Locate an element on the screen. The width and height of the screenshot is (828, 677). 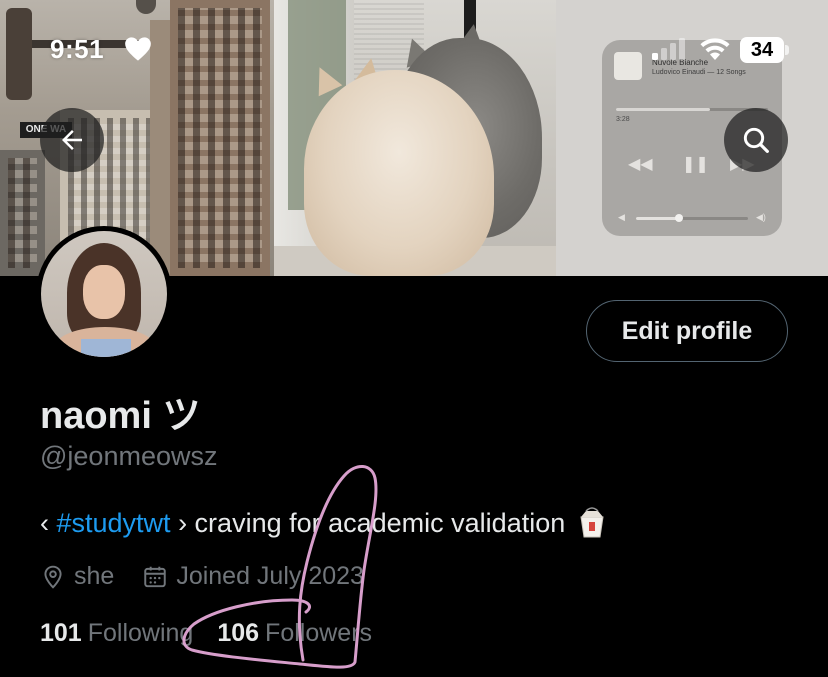
volume-high-icon: ◀) is located at coordinates (761, 217).